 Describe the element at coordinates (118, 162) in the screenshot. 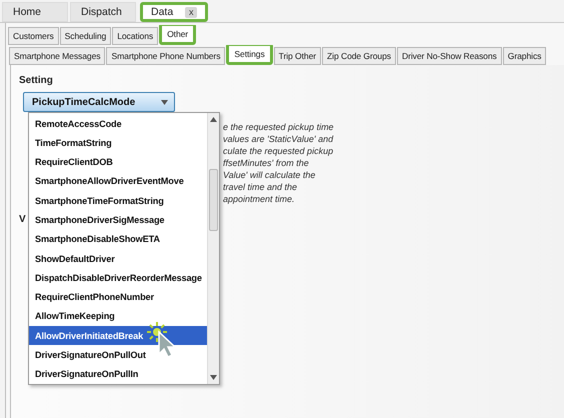

I see `dropdown-option: RequireClientDOB` at that location.